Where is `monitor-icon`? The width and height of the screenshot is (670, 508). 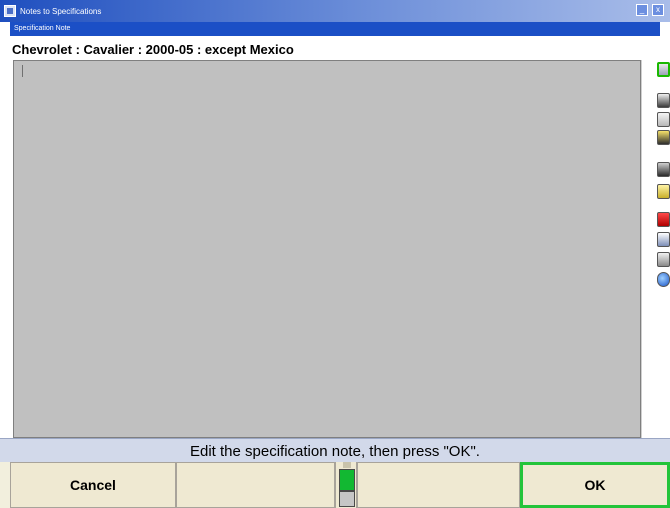 monitor-icon is located at coordinates (663, 239).